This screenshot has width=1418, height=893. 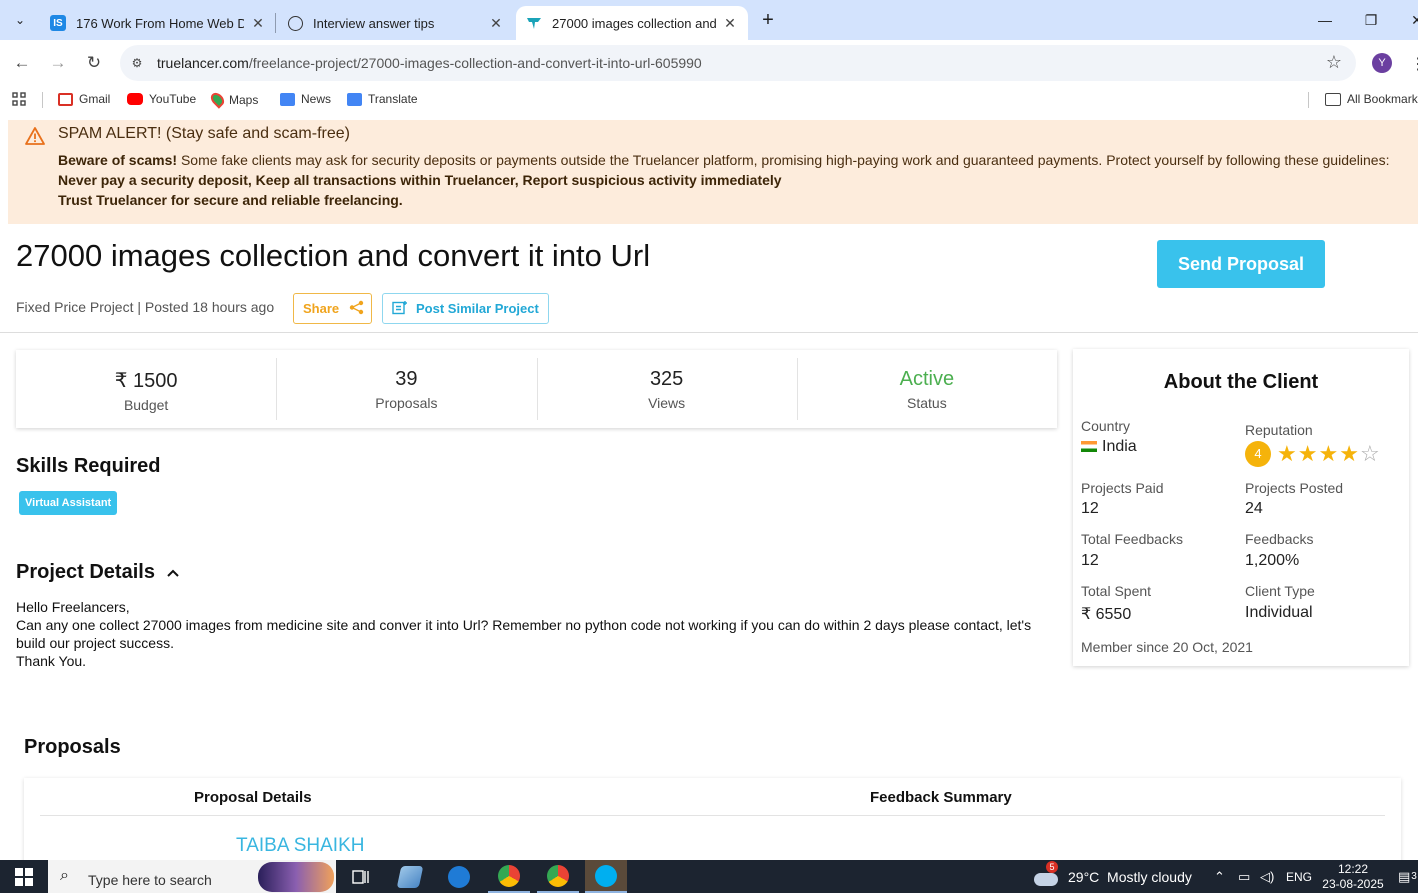 What do you see at coordinates (382, 99) in the screenshot?
I see `bookmark-translate: Translate` at bounding box center [382, 99].